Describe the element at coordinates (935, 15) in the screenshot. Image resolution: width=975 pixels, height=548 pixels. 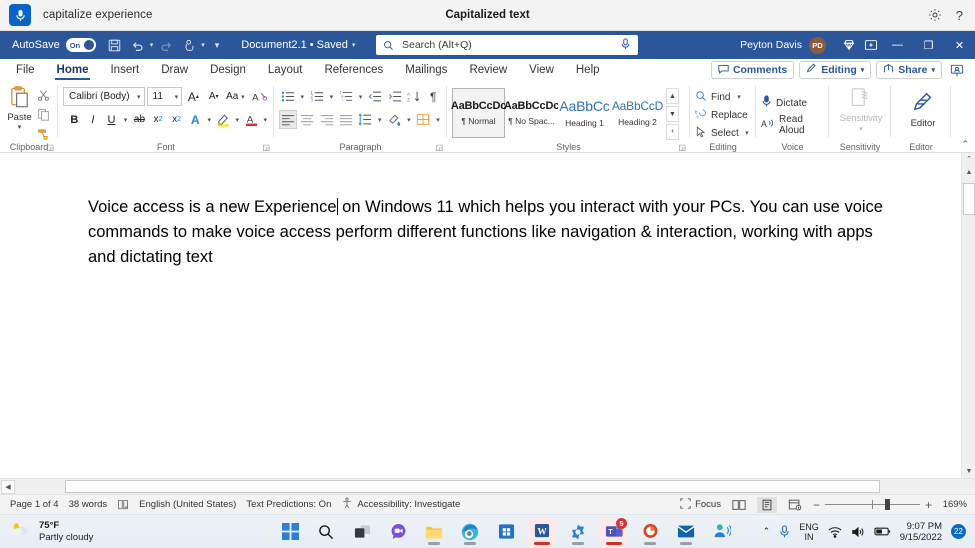
I see `gear-icon` at that location.